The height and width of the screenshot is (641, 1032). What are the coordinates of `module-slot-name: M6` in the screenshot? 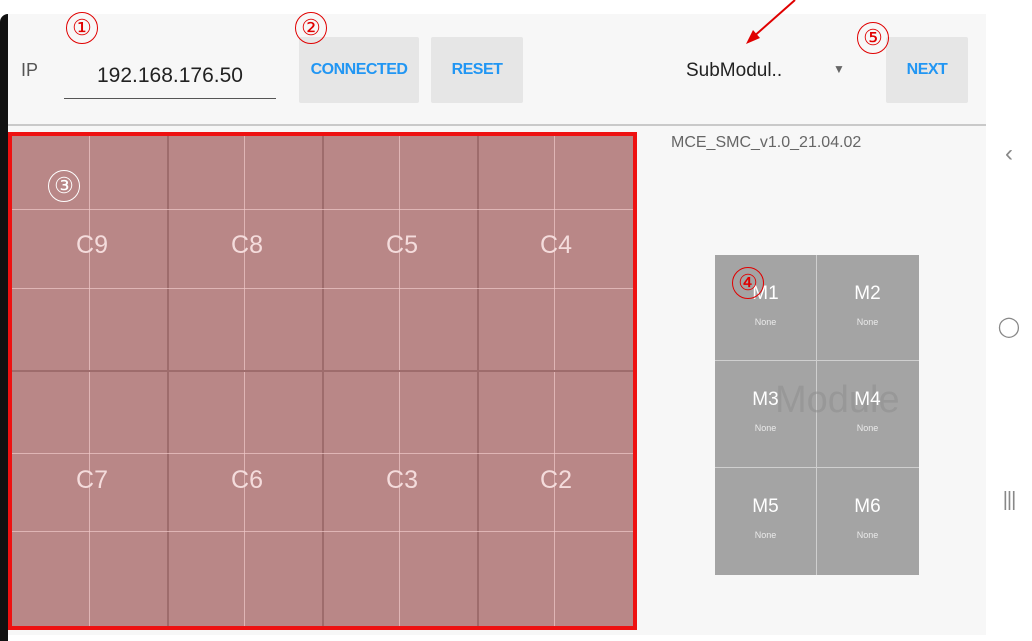 It's located at (867, 506).